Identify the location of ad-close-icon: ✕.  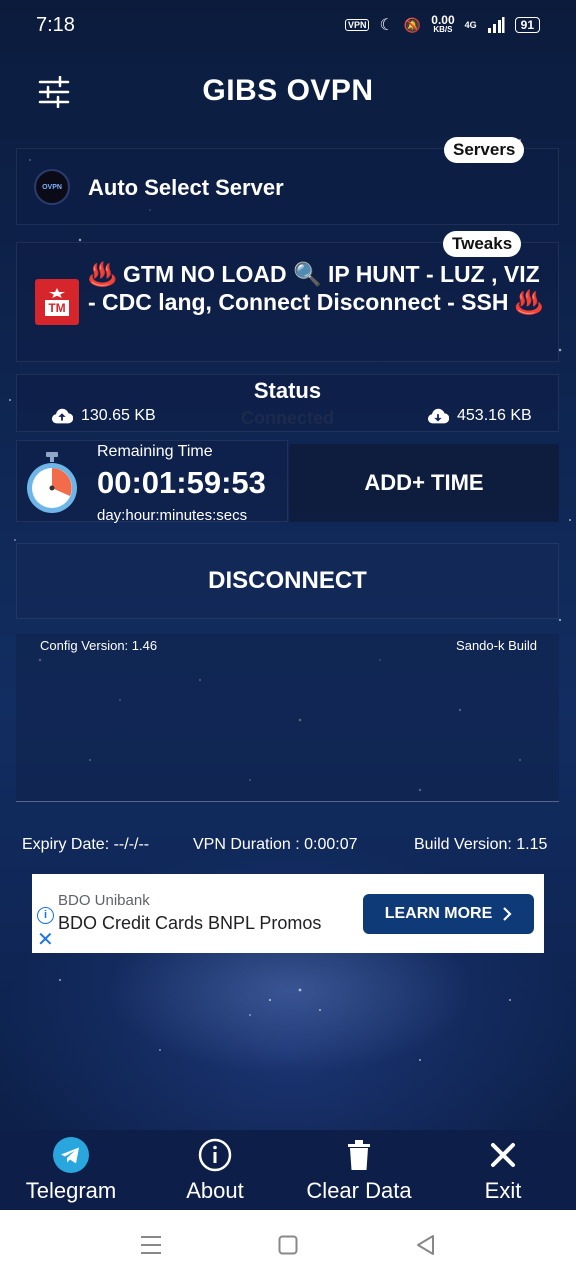
(45, 940).